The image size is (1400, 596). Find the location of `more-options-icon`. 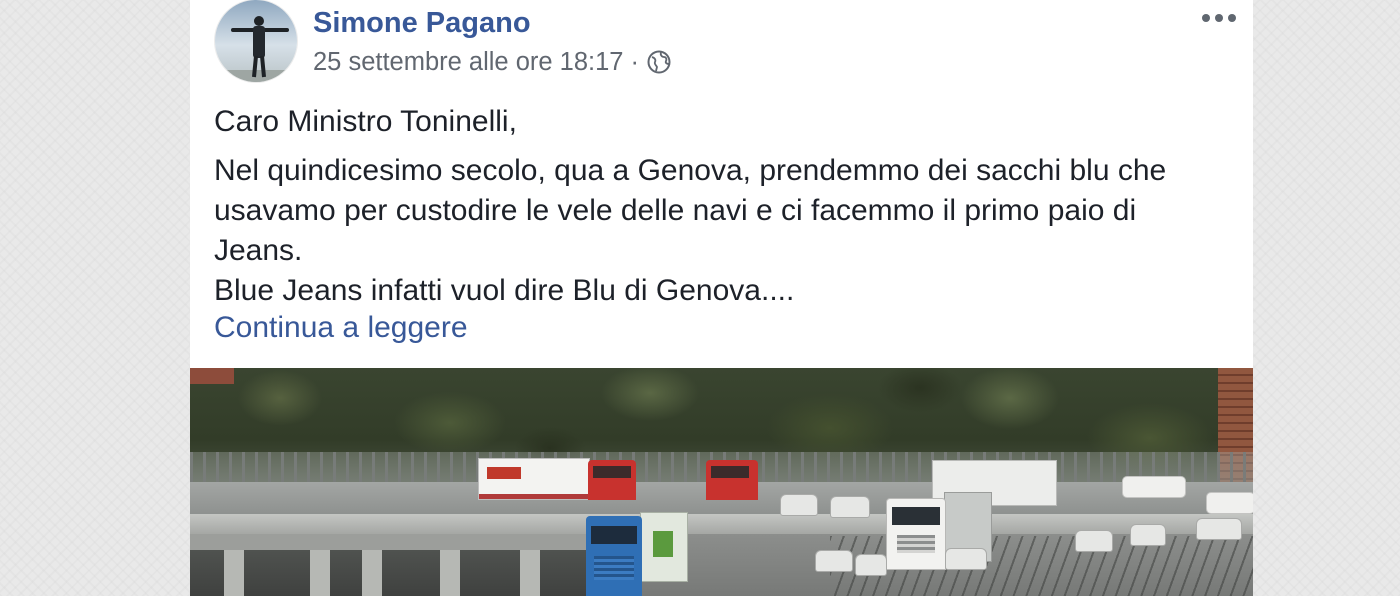

more-options-icon is located at coordinates (1219, 18).